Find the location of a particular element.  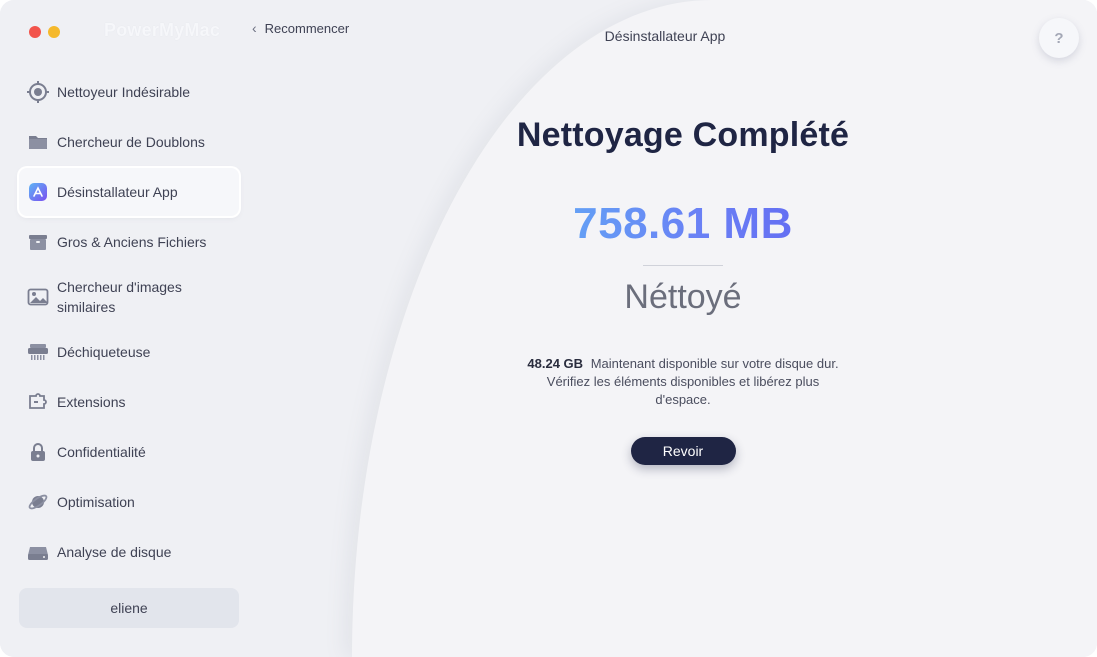

app-store-icon is located at coordinates (38, 192).